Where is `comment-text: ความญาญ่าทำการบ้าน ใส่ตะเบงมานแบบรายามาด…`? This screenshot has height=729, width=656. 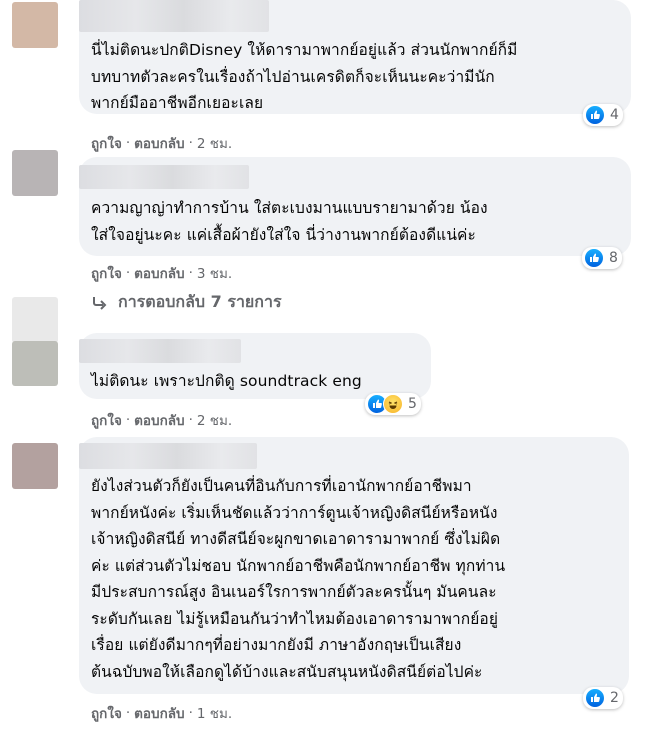 comment-text: ความญาญ่าทำการบ้าน ใส่ตะเบงมานแบบรายามาด… is located at coordinates (289, 221).